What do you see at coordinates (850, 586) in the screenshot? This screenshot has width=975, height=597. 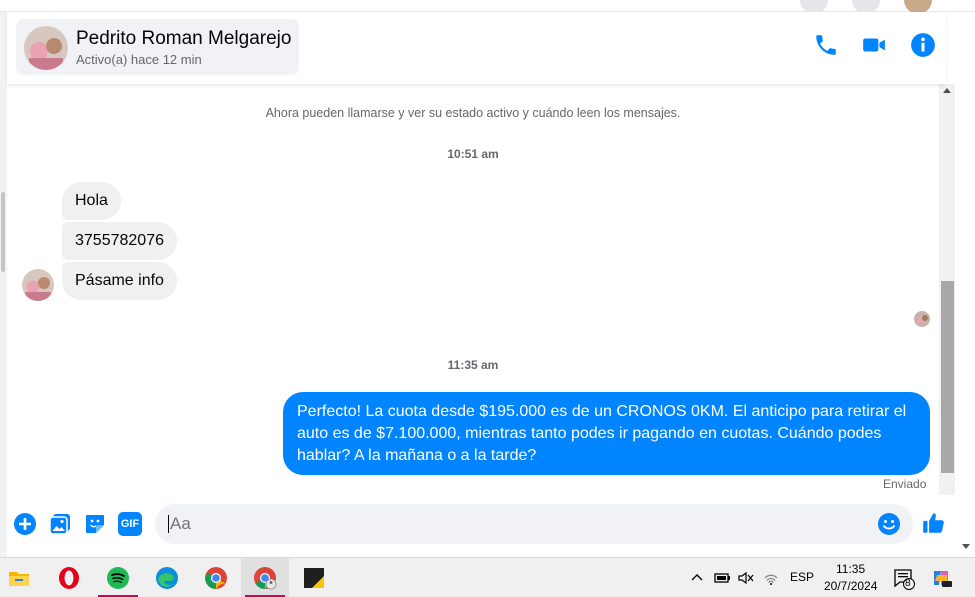 I see `clock-date: 20/7/2024` at bounding box center [850, 586].